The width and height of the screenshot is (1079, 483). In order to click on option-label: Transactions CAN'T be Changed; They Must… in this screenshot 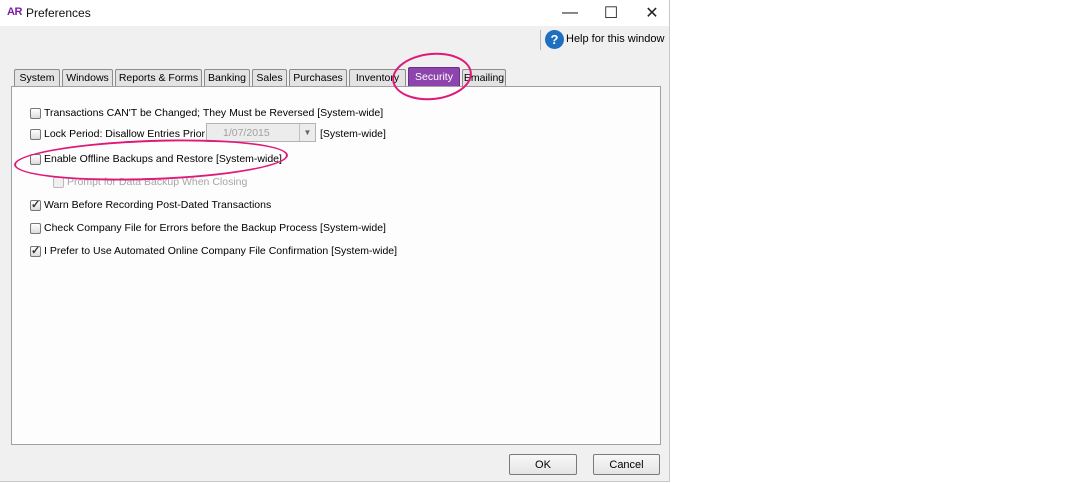, I will do `click(214, 113)`.